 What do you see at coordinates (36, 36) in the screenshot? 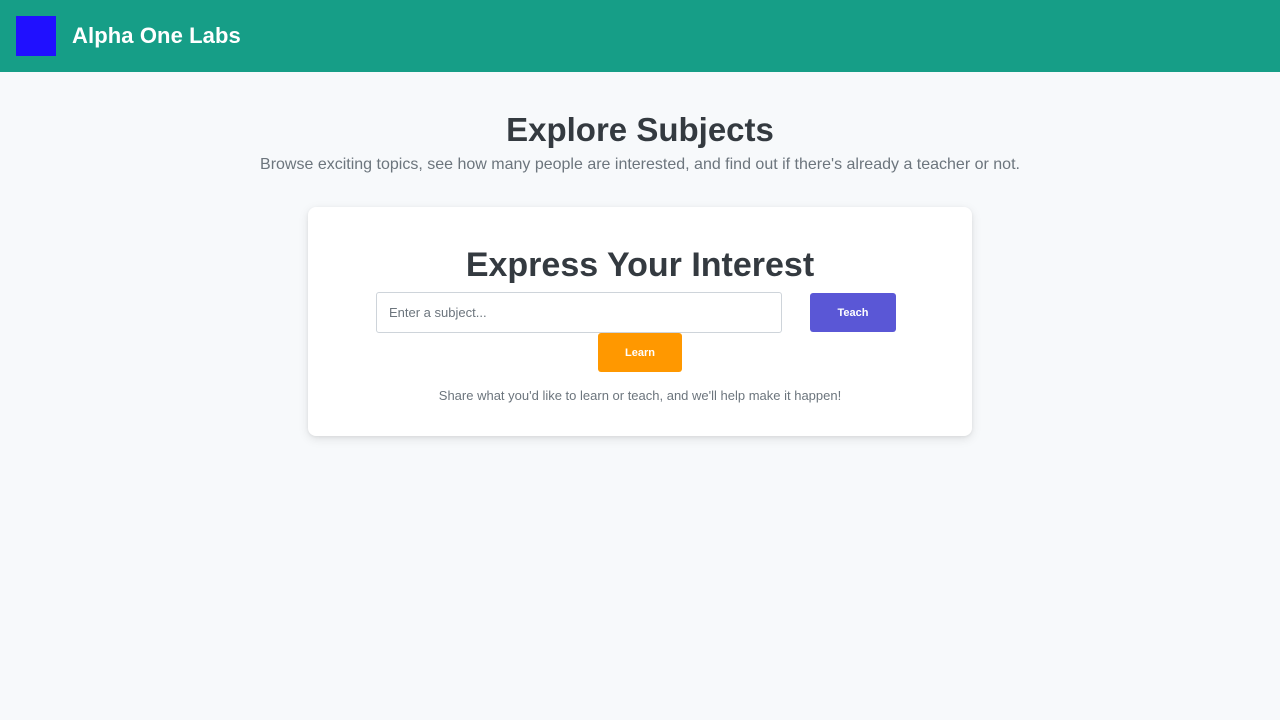
I see `brand-logo` at bounding box center [36, 36].